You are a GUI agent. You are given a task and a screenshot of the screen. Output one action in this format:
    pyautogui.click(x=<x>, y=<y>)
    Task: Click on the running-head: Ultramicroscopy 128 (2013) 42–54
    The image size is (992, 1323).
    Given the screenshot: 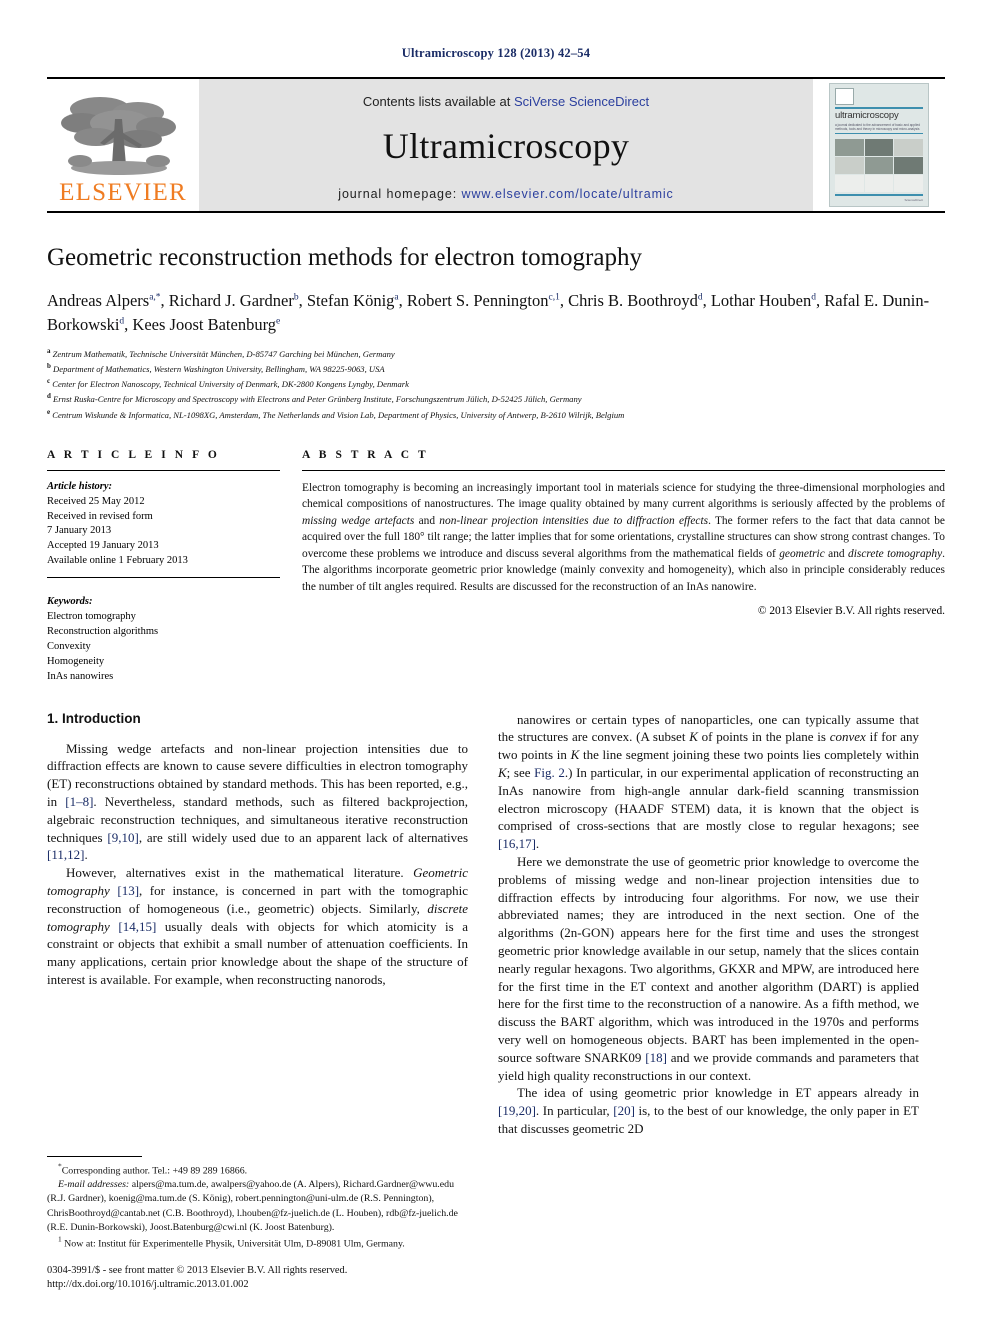 What is the action you would take?
    pyautogui.click(x=496, y=53)
    